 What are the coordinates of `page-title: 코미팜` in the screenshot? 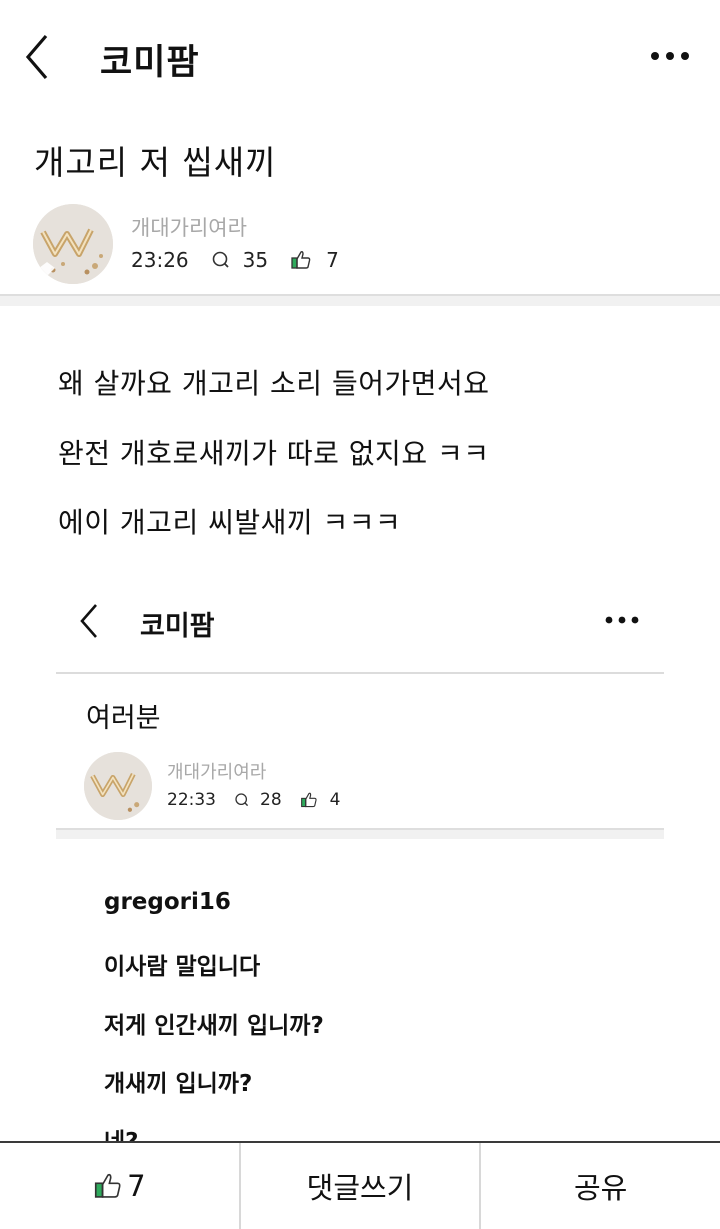 It's located at (150, 63).